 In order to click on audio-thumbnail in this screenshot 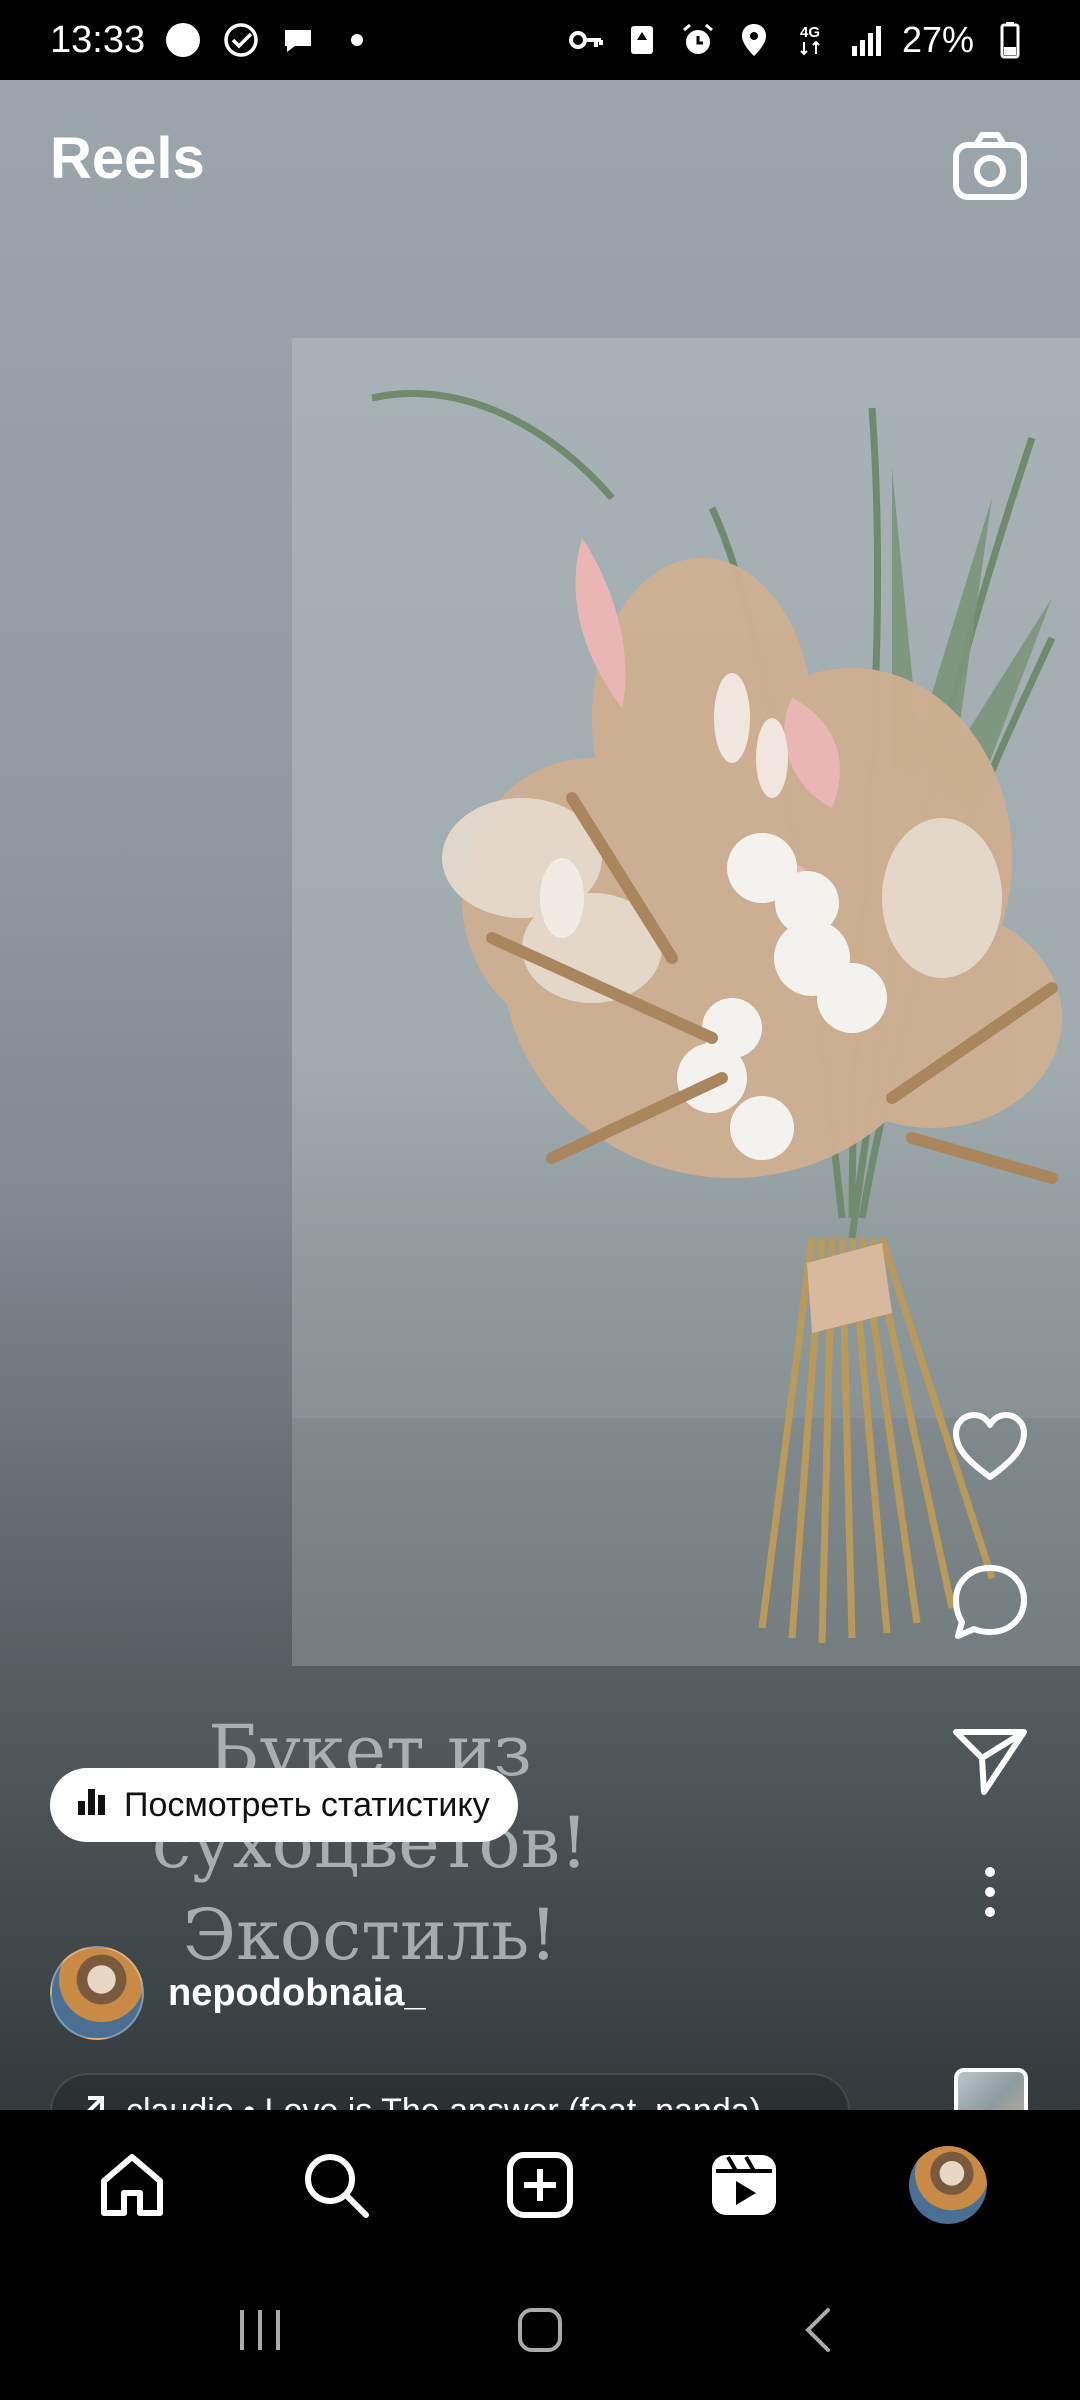, I will do `click(991, 2089)`.